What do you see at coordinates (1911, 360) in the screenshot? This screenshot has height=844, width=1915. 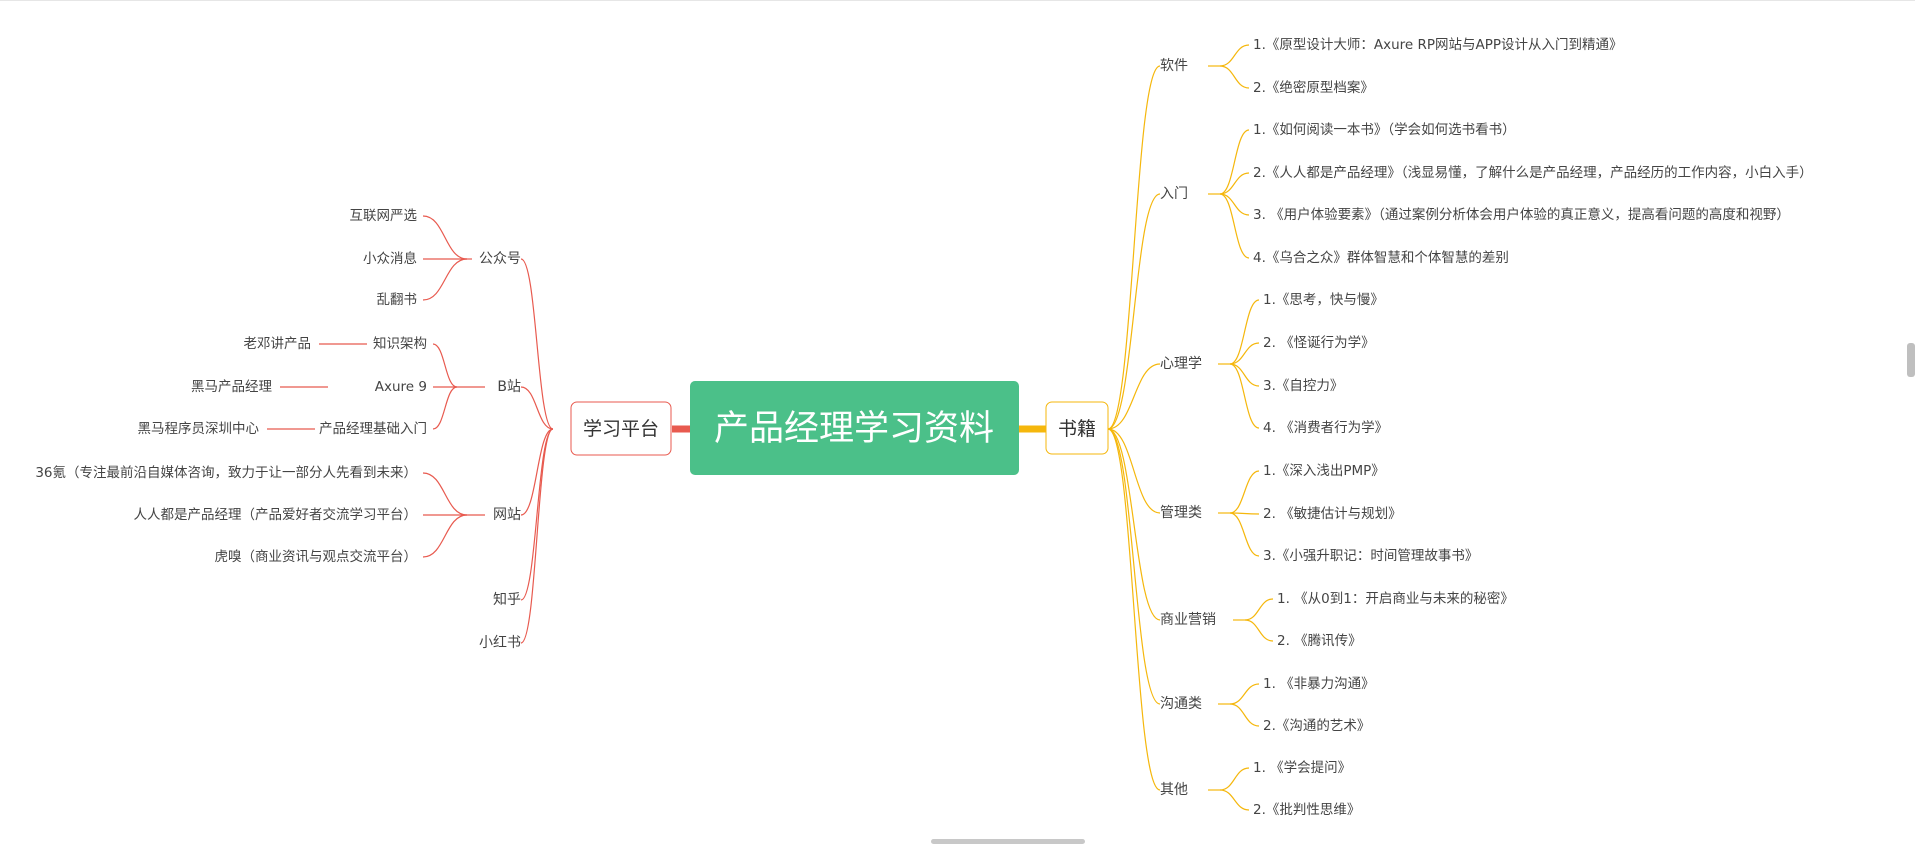 I see `vertical-scrollbar` at bounding box center [1911, 360].